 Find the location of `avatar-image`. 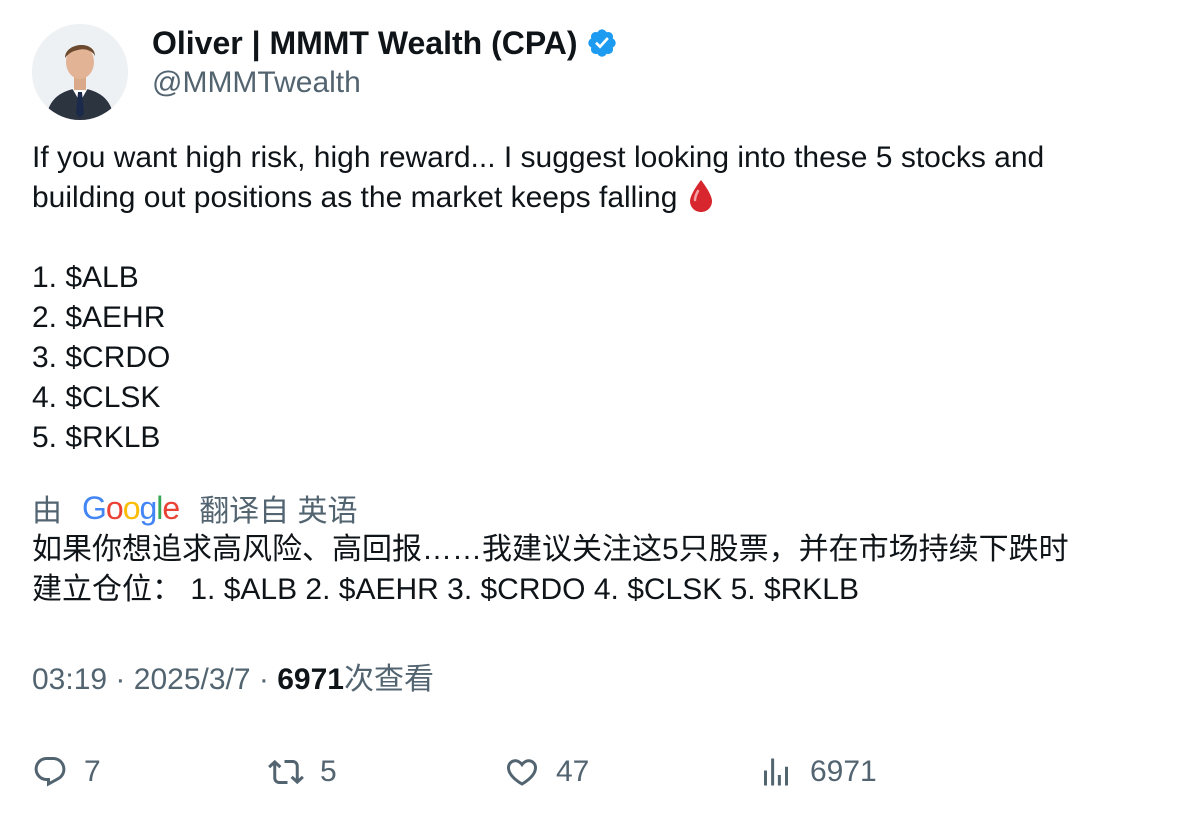

avatar-image is located at coordinates (80, 72).